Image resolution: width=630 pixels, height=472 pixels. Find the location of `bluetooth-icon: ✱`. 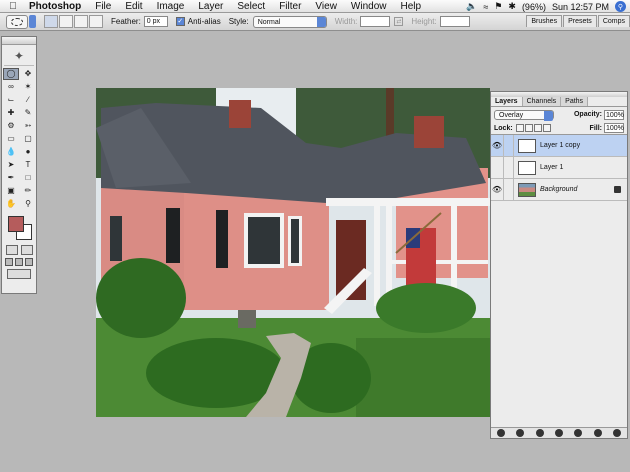

bluetooth-icon: ✱ is located at coordinates (512, 6).